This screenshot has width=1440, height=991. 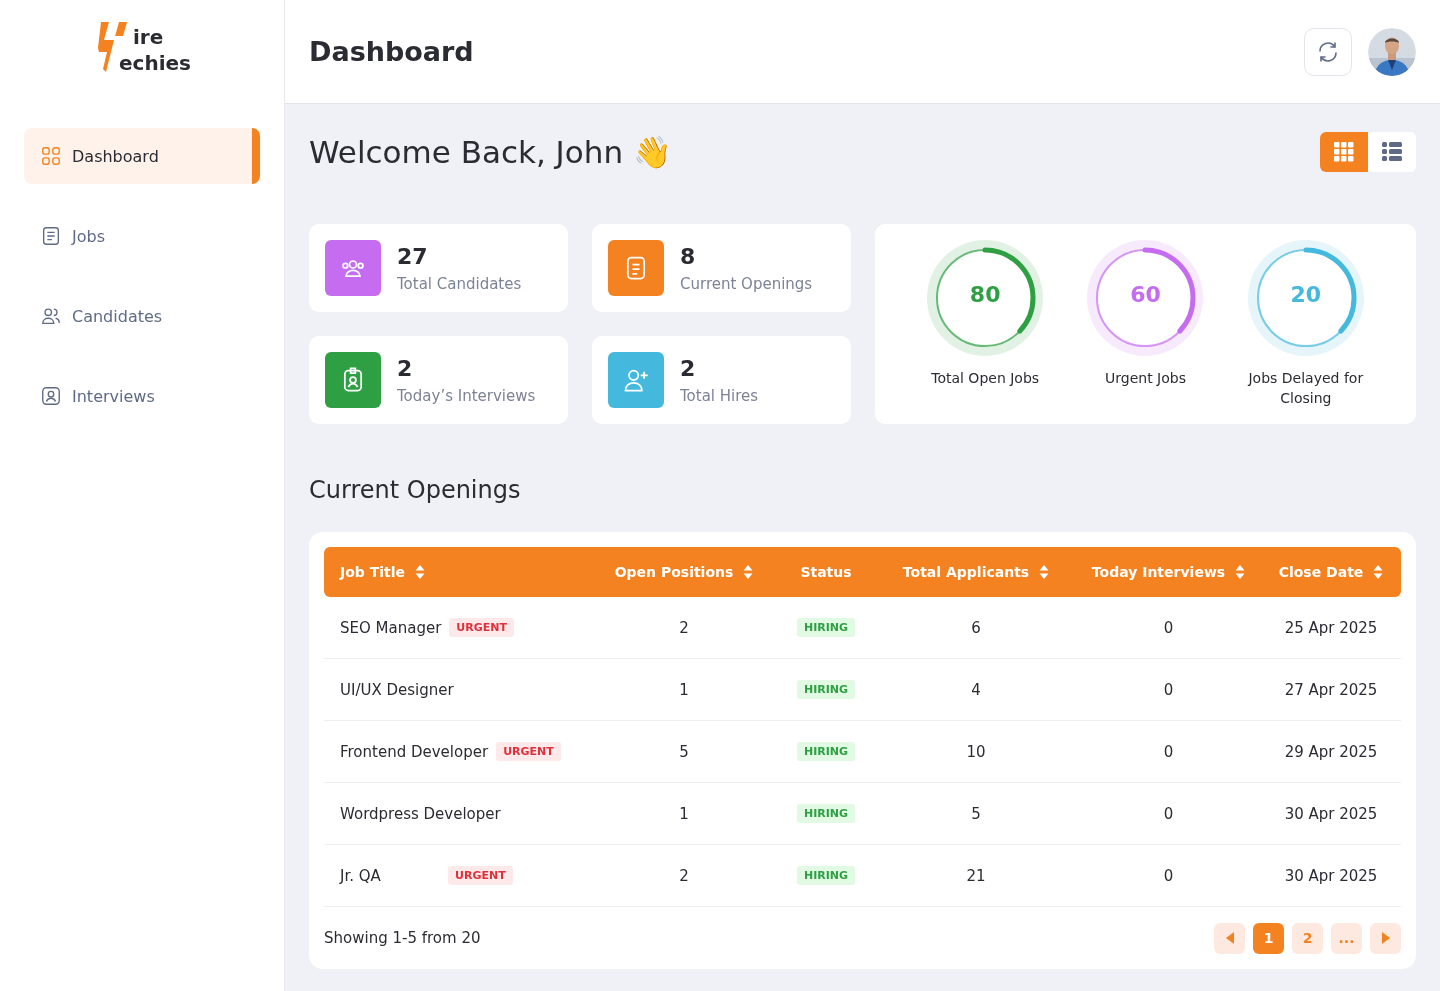 I want to click on gauge-label: Total Open Jobs, so click(x=985, y=378).